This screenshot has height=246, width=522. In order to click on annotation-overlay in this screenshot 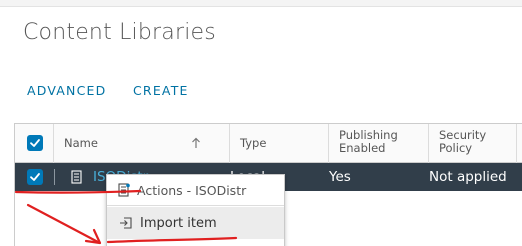, I will do `click(126, 217)`.